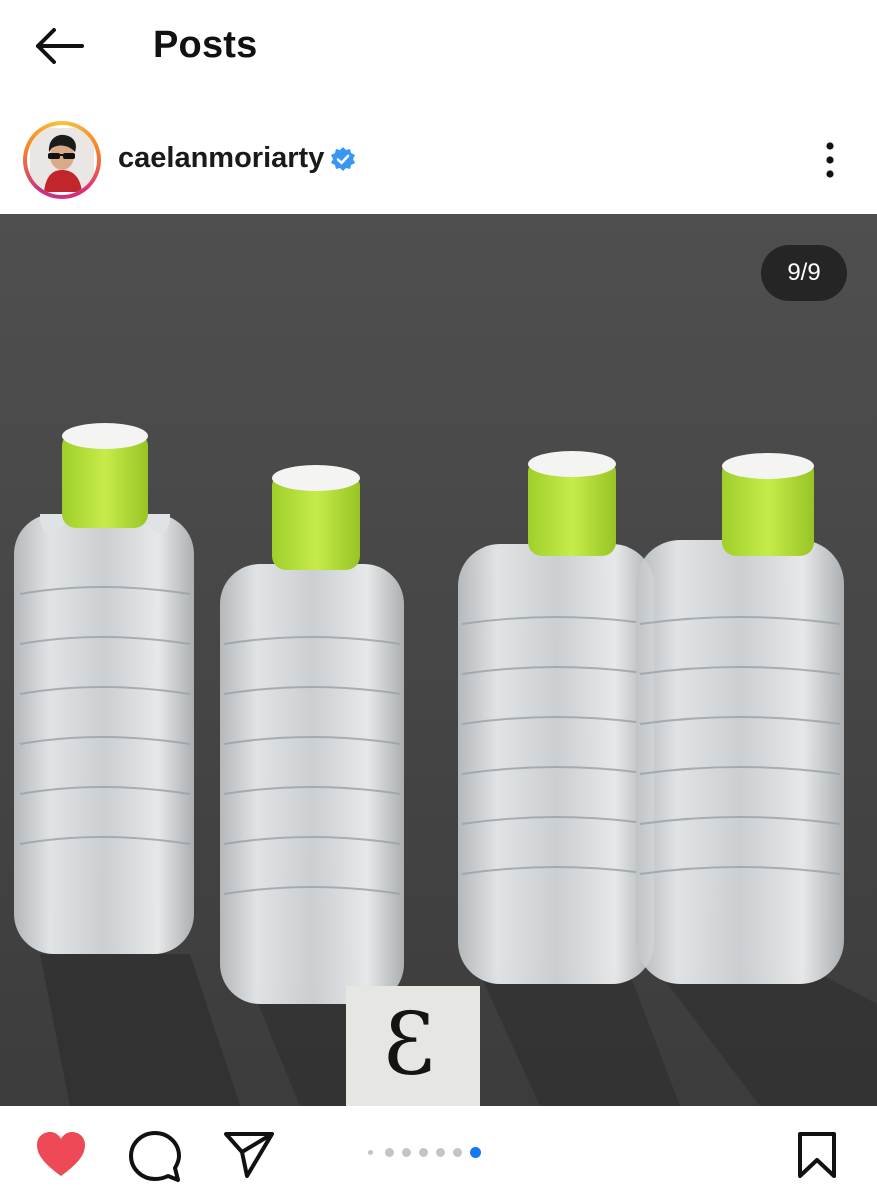 The width and height of the screenshot is (877, 1200). I want to click on bookmark-icon, so click(817, 1155).